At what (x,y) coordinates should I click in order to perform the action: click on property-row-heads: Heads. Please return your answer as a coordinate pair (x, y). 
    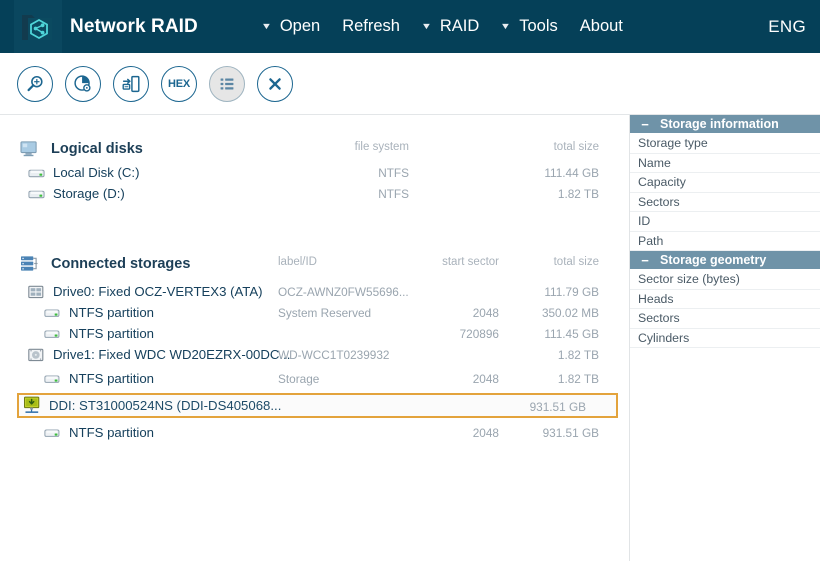
    Looking at the image, I should click on (725, 299).